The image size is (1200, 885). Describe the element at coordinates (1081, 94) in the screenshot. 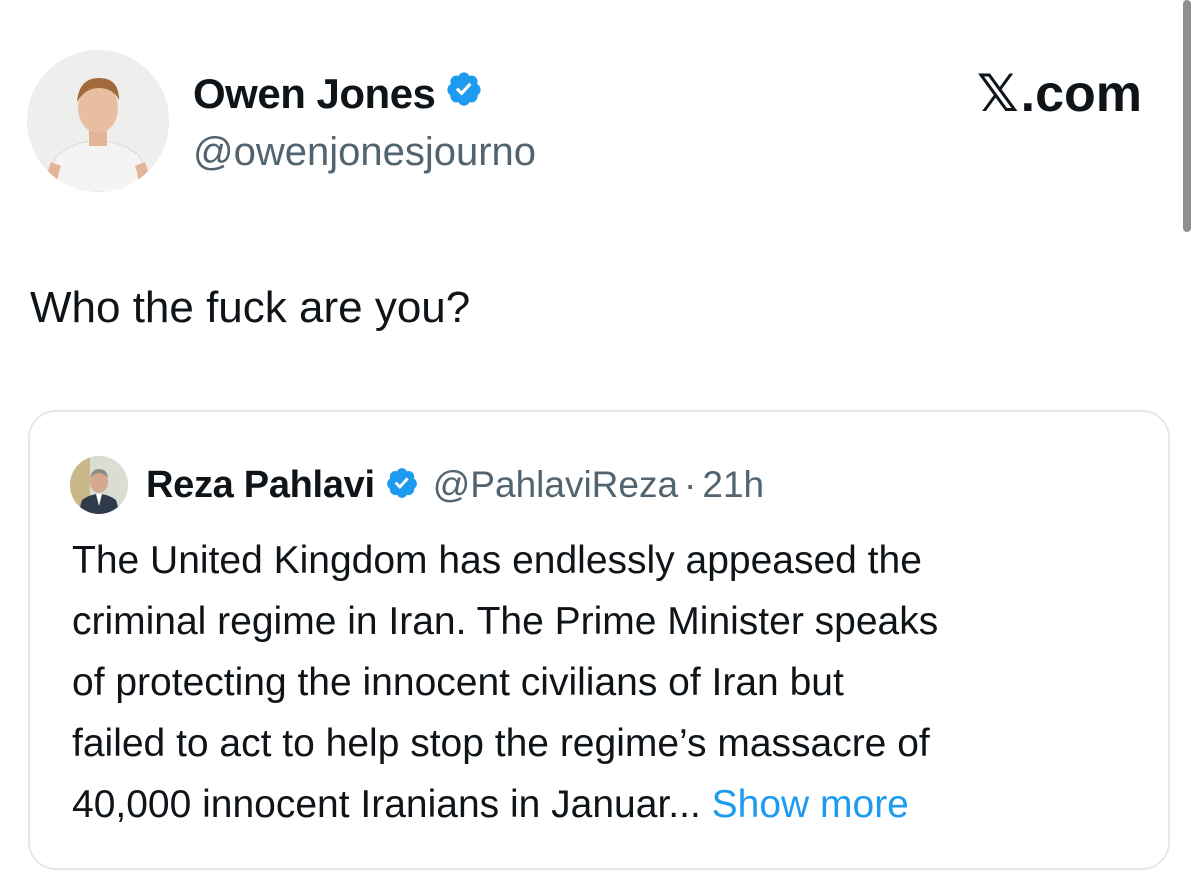

I see `brand-text: .com` at that location.